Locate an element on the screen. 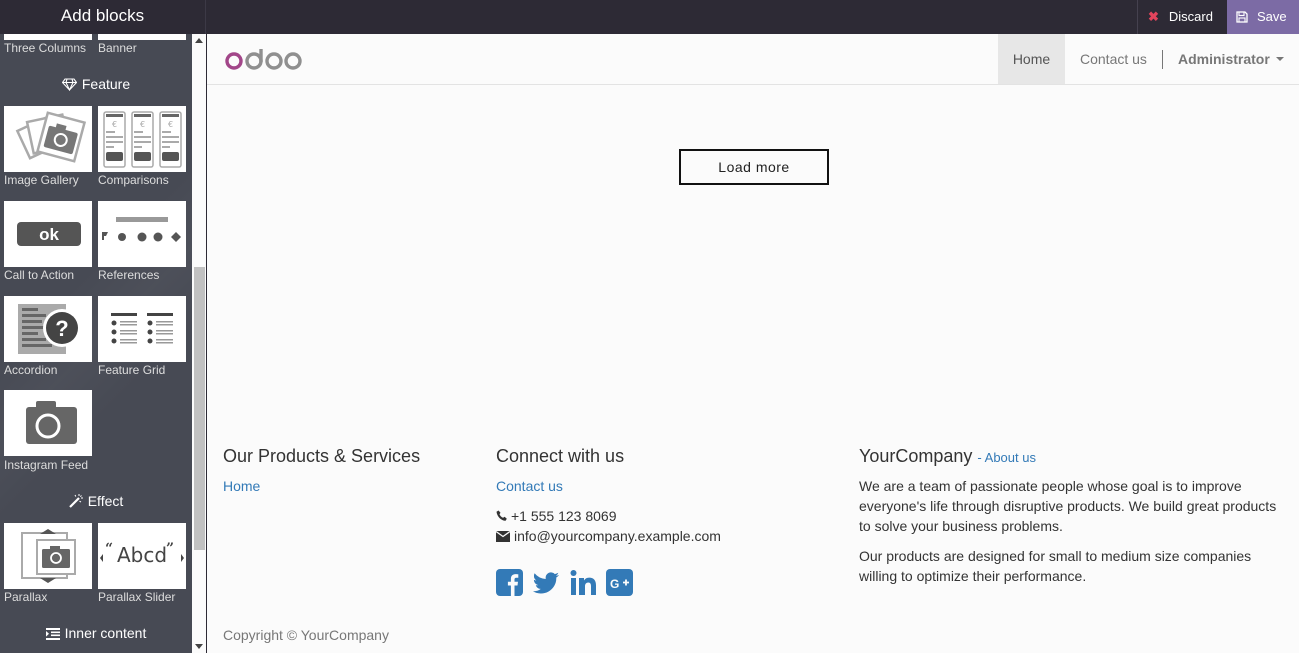  scrollbar-thumb is located at coordinates (199, 408).